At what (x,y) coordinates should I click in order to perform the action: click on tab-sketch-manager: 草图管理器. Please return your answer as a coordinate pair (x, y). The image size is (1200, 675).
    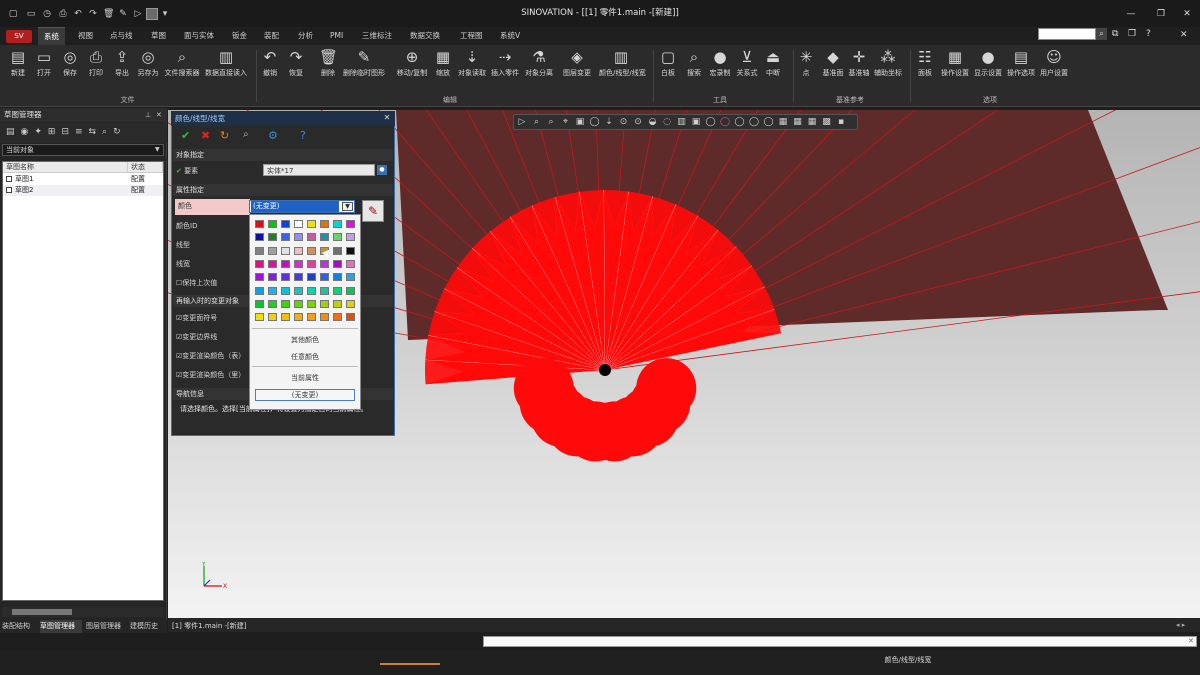
    Looking at the image, I should click on (61, 626).